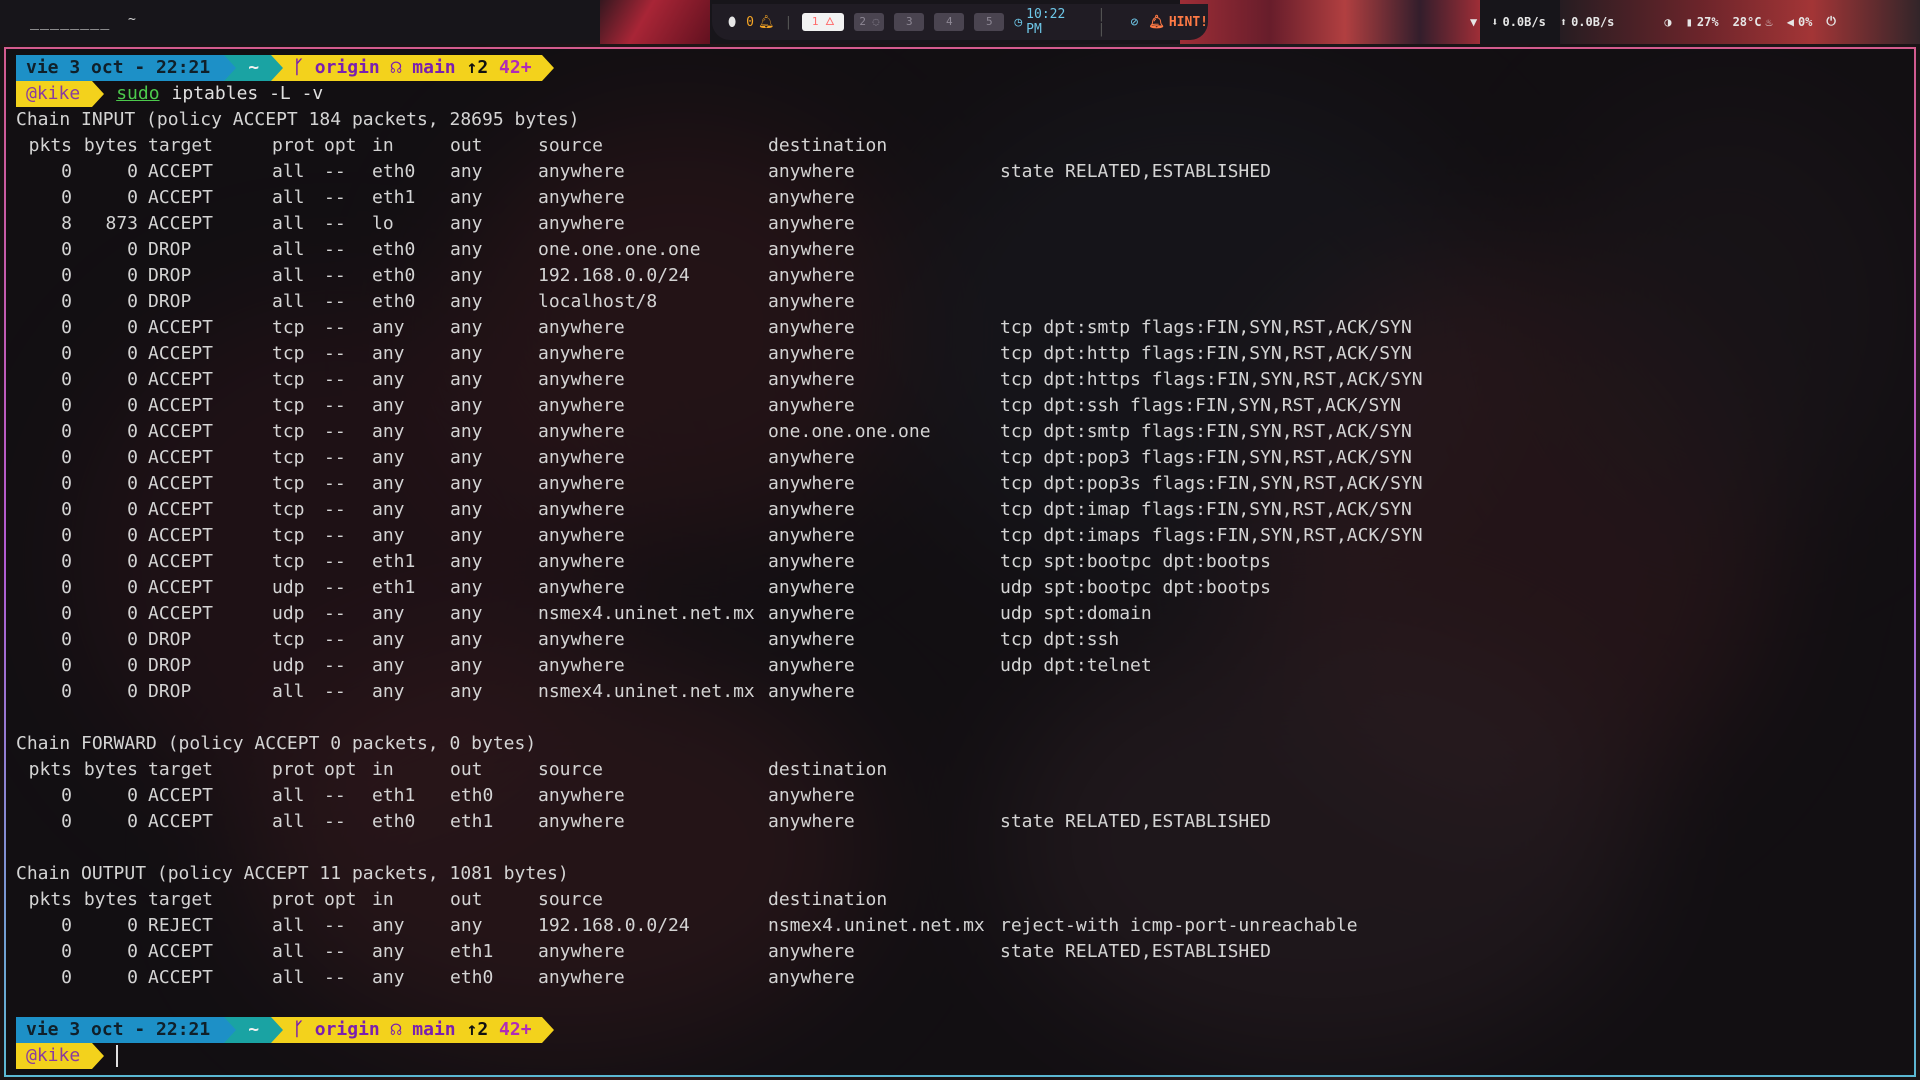 The height and width of the screenshot is (1080, 1920). Describe the element at coordinates (396, 1029) in the screenshot. I see `github-icon: ☊` at that location.